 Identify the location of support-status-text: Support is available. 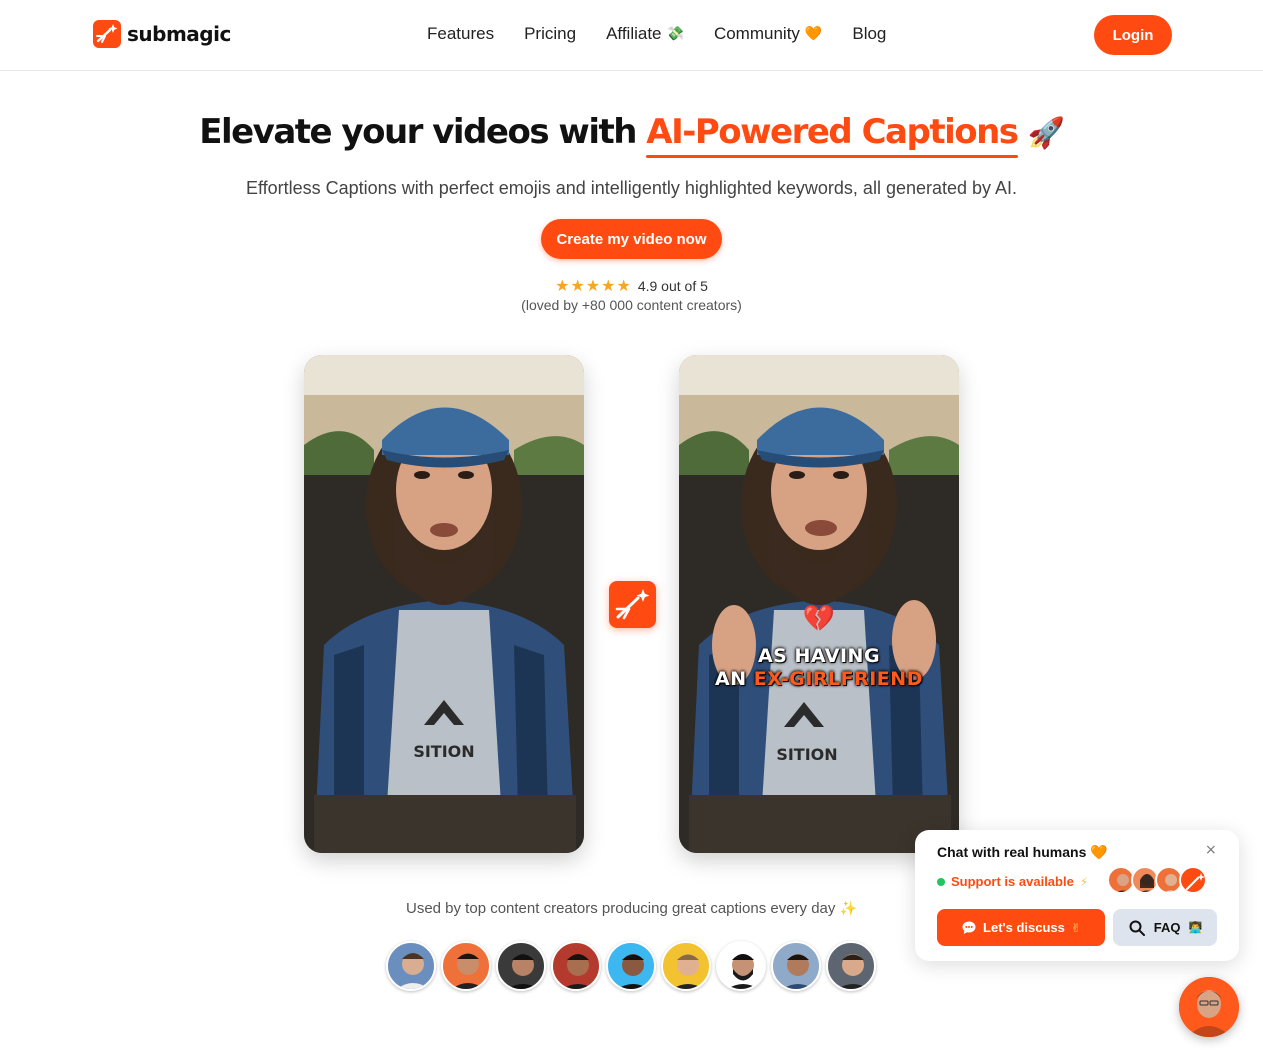
(1012, 881).